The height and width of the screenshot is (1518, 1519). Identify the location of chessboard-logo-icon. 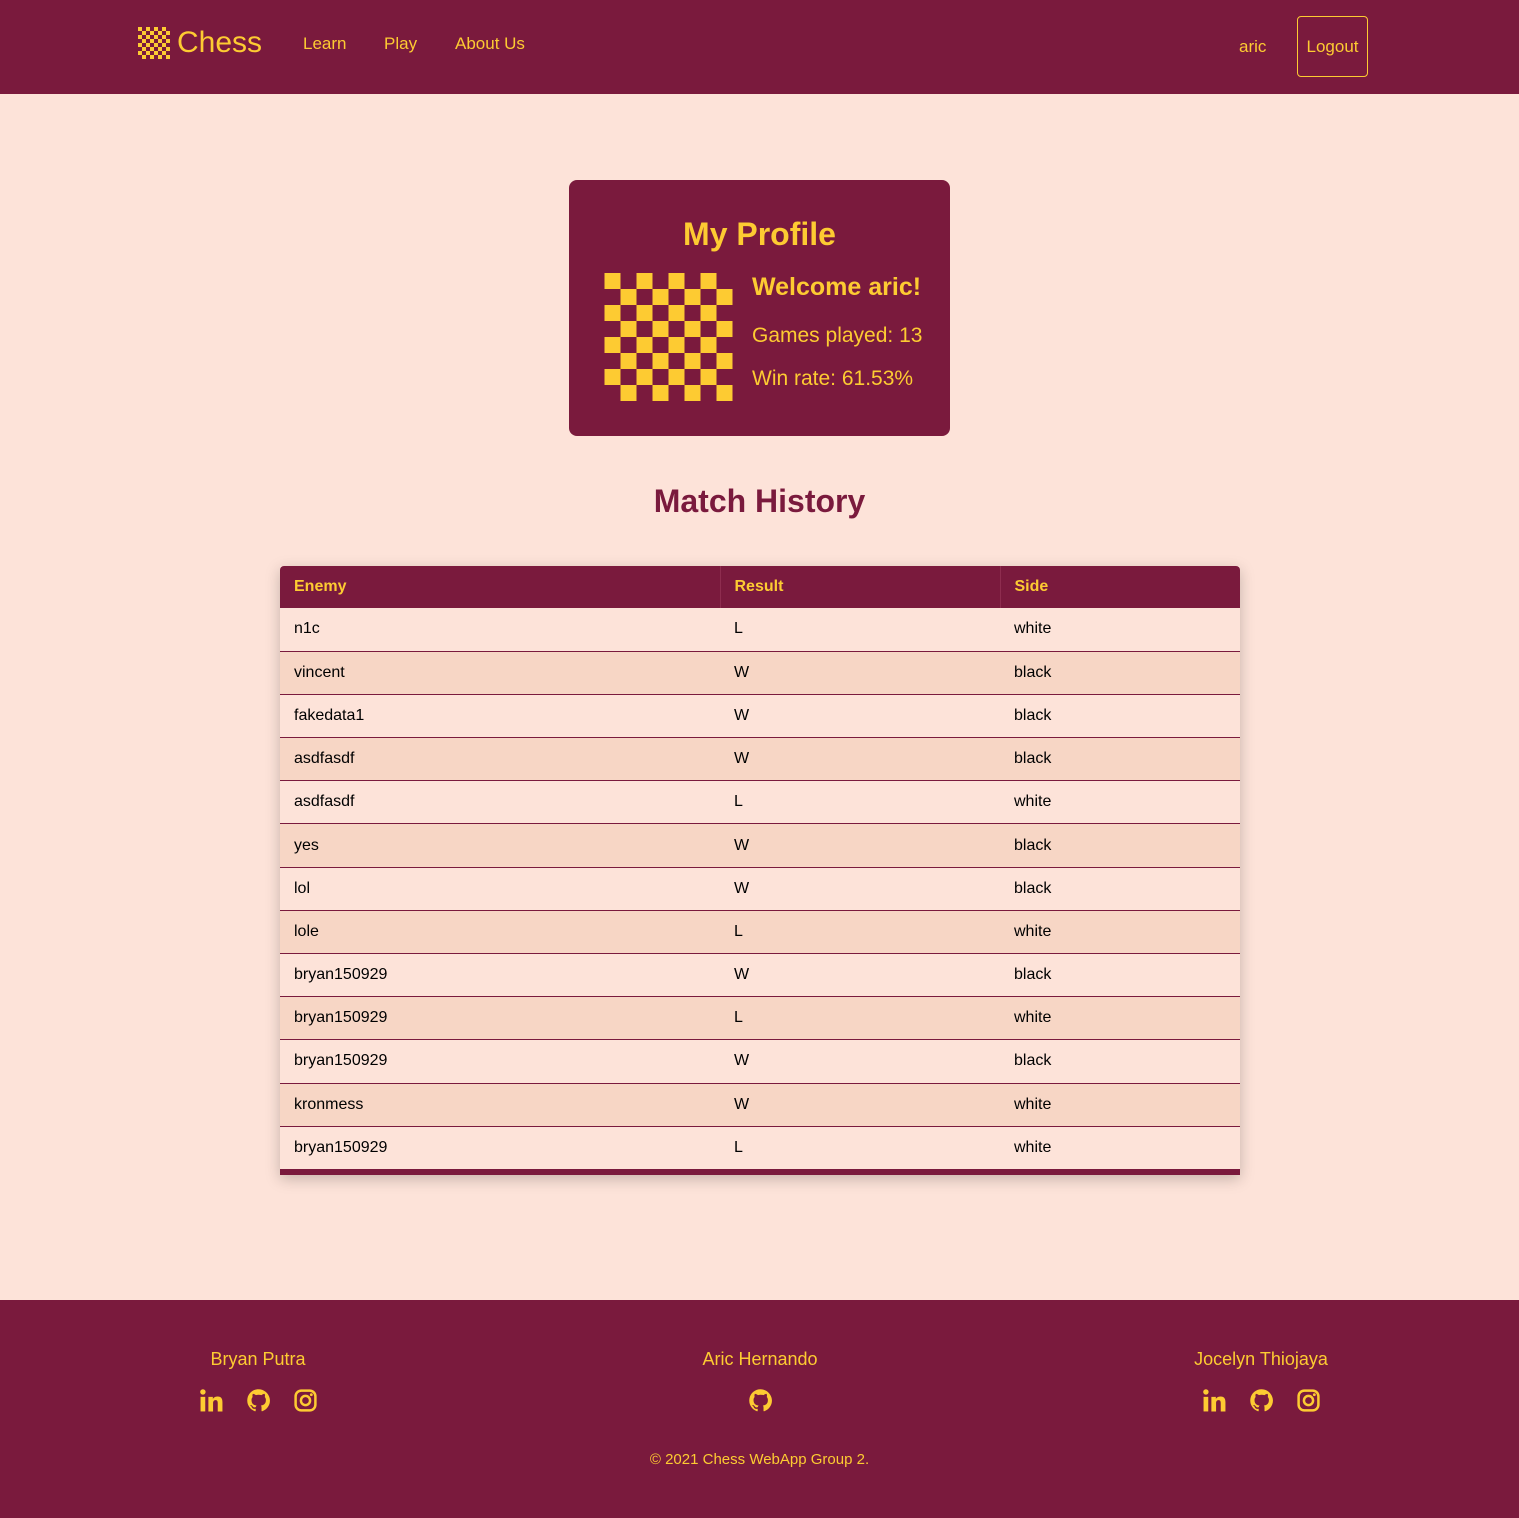
(154, 43).